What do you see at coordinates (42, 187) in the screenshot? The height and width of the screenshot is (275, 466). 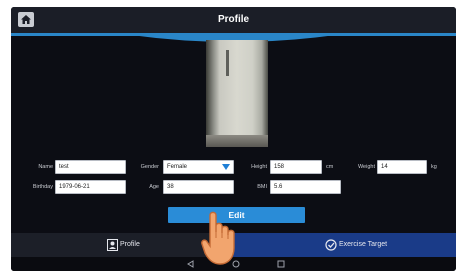 I see `birthday-label: Birthday` at bounding box center [42, 187].